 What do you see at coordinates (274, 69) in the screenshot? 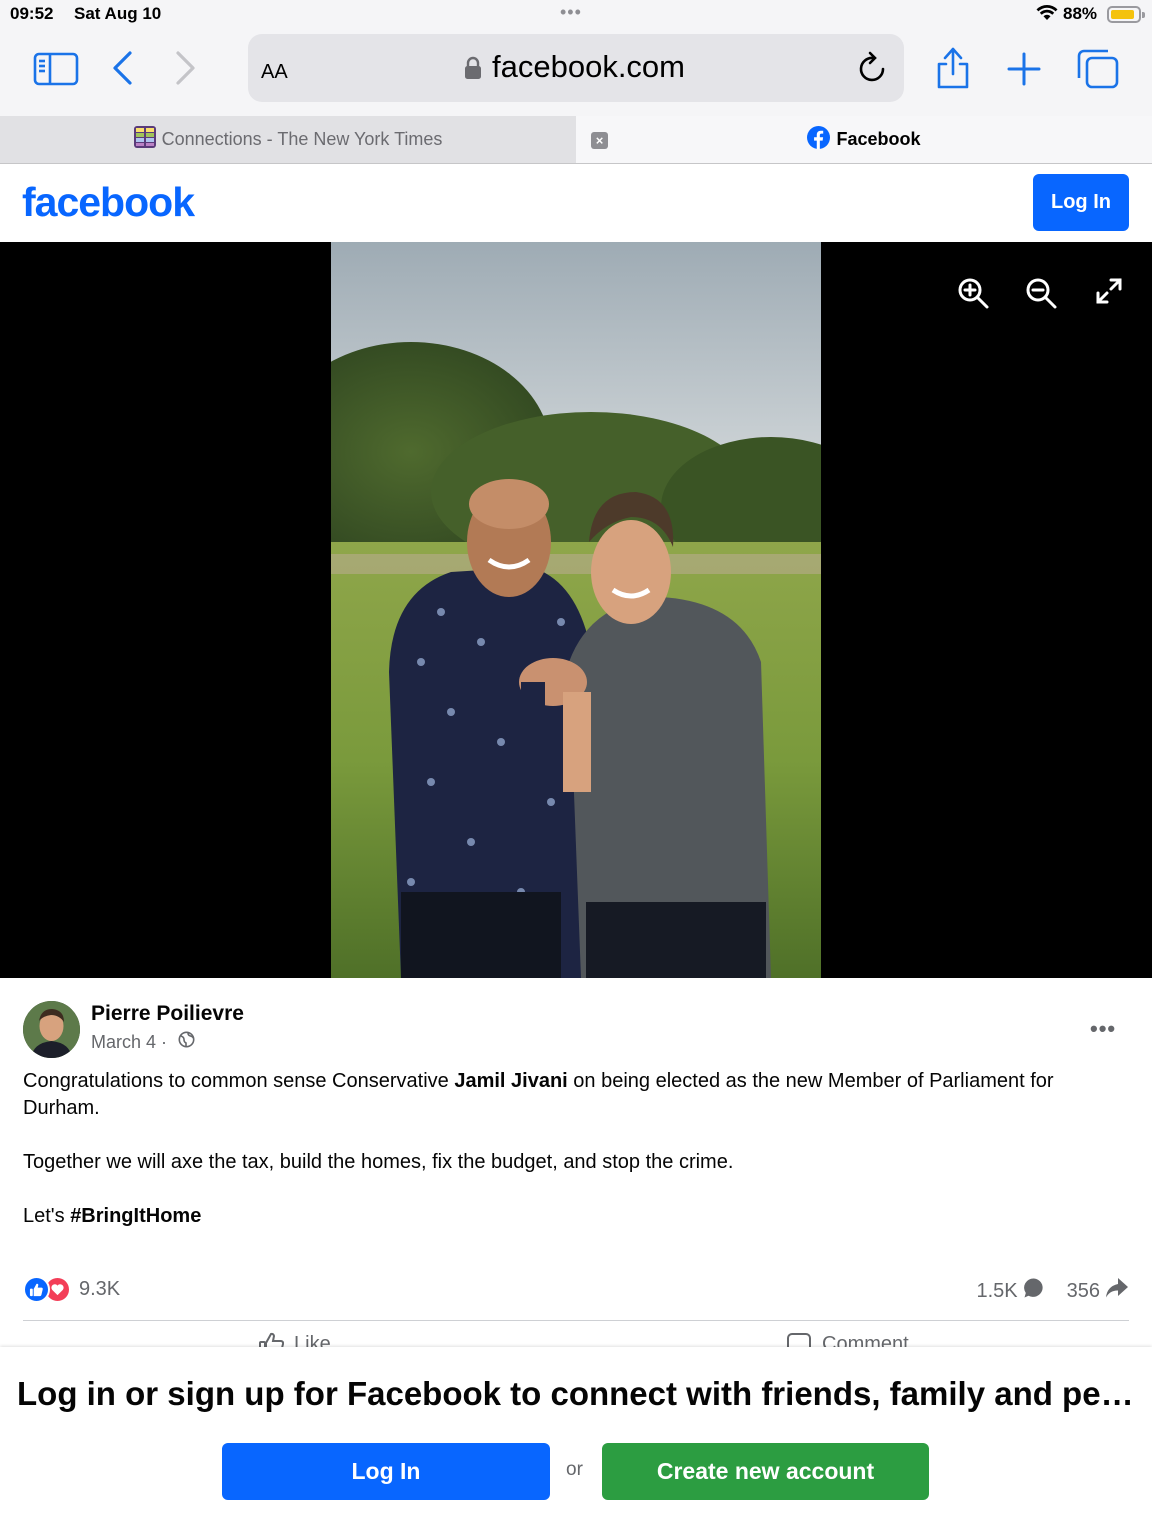
I see `text-size-button: AA` at bounding box center [274, 69].